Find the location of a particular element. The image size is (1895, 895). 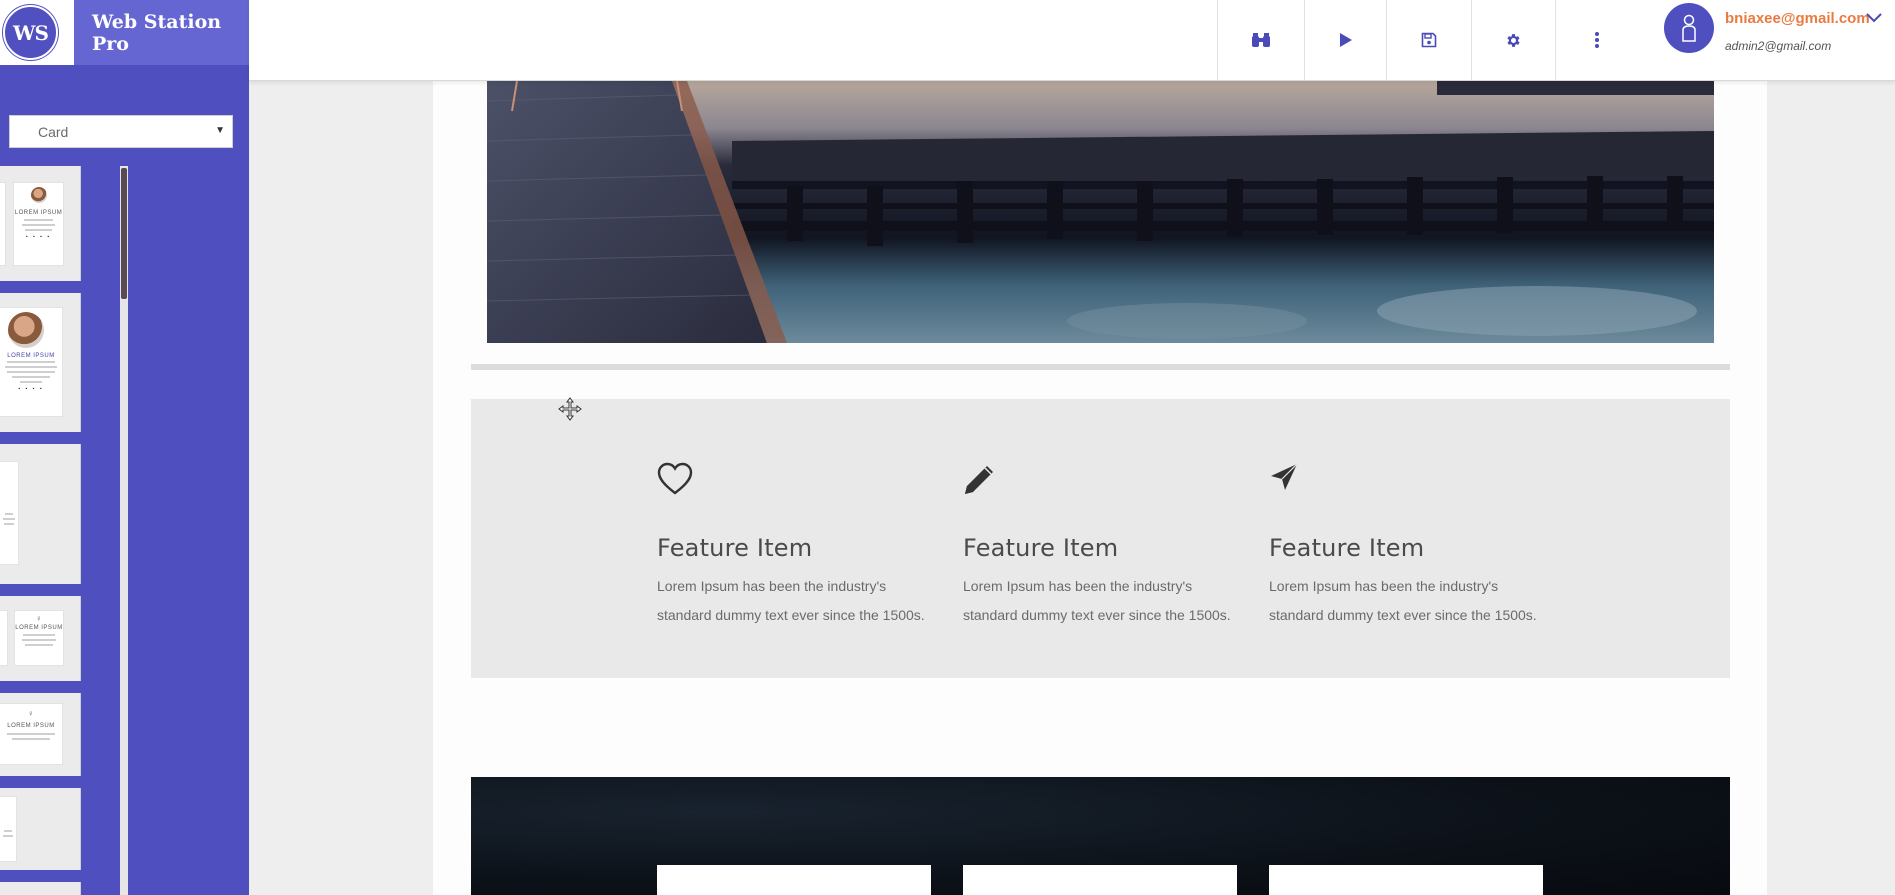

more-vertical-icon is located at coordinates (1596, 40).